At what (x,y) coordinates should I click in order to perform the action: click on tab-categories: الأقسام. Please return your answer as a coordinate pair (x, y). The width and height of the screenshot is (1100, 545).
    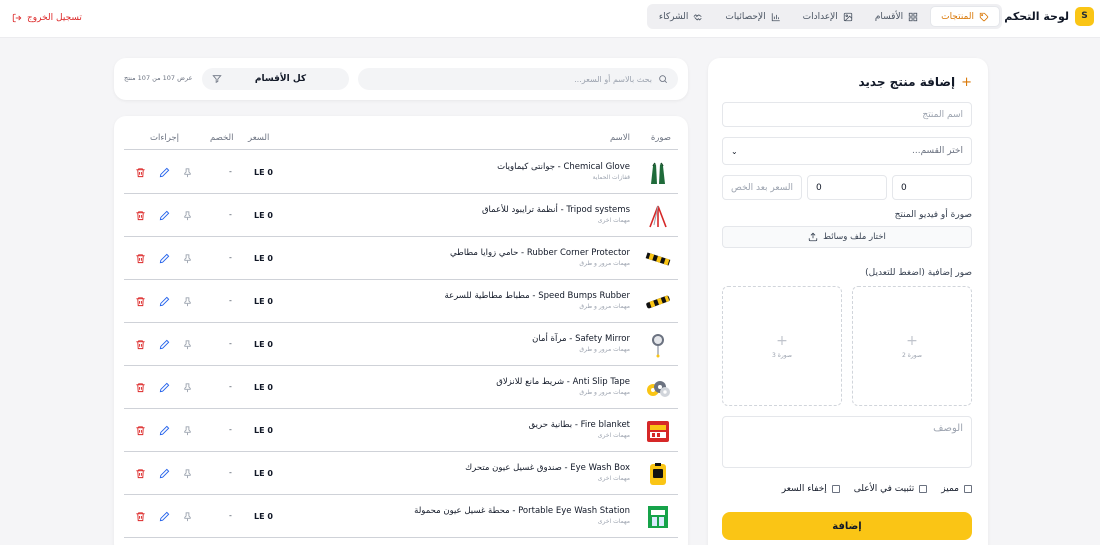
    Looking at the image, I should click on (896, 16).